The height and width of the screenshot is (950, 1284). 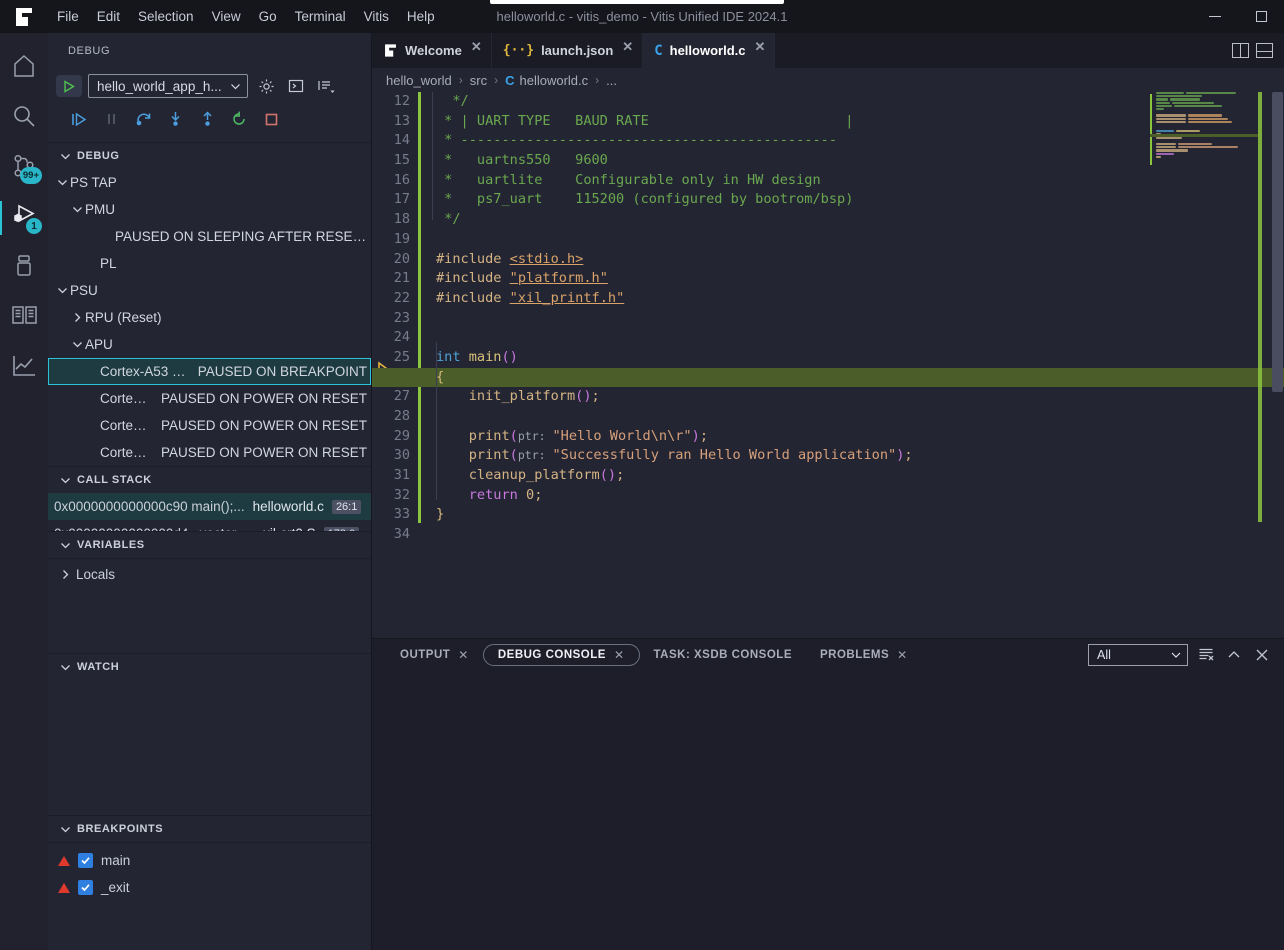 What do you see at coordinates (209, 574) in the screenshot?
I see `variables-scope-row: Locals` at bounding box center [209, 574].